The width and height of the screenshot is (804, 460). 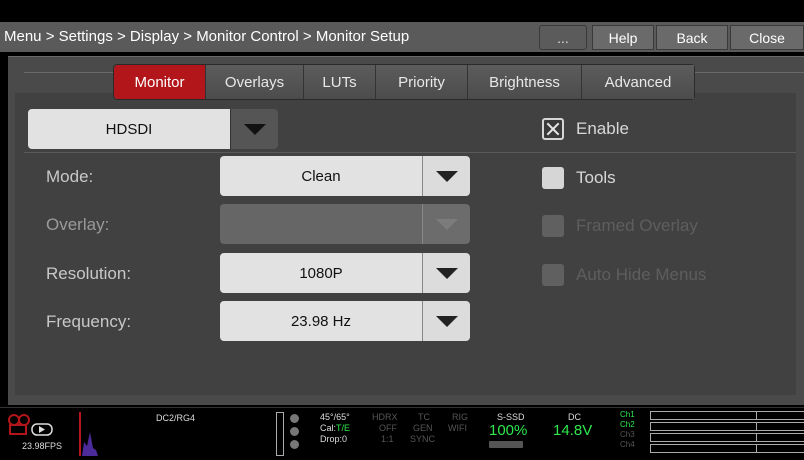 I want to click on calibration: Cal:T/E, so click(x=335, y=428).